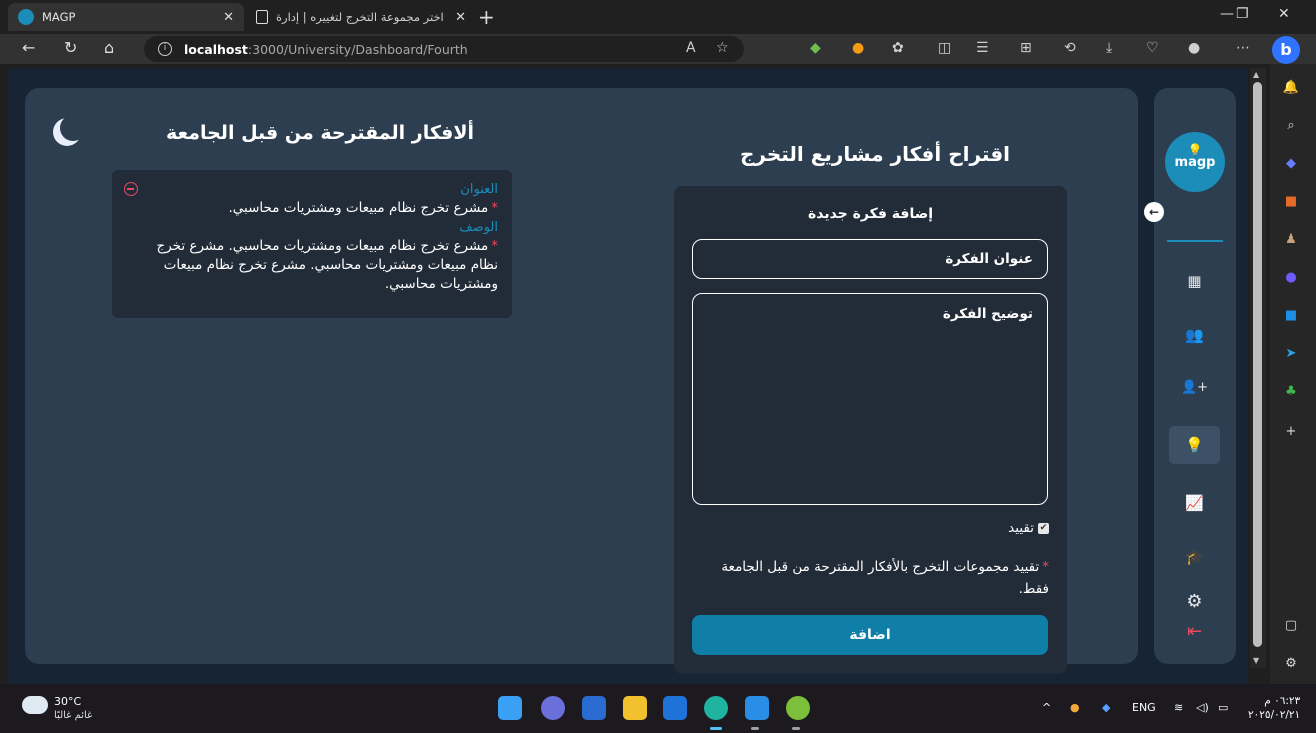  Describe the element at coordinates (35, 705) in the screenshot. I see `cloud-weather-icon` at that location.